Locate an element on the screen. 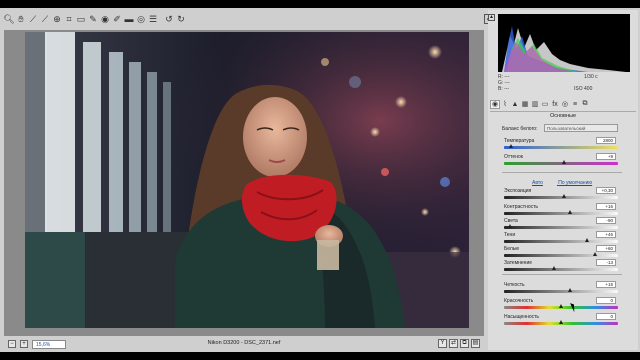  preferences-icon: ☰ is located at coordinates (153, 19).